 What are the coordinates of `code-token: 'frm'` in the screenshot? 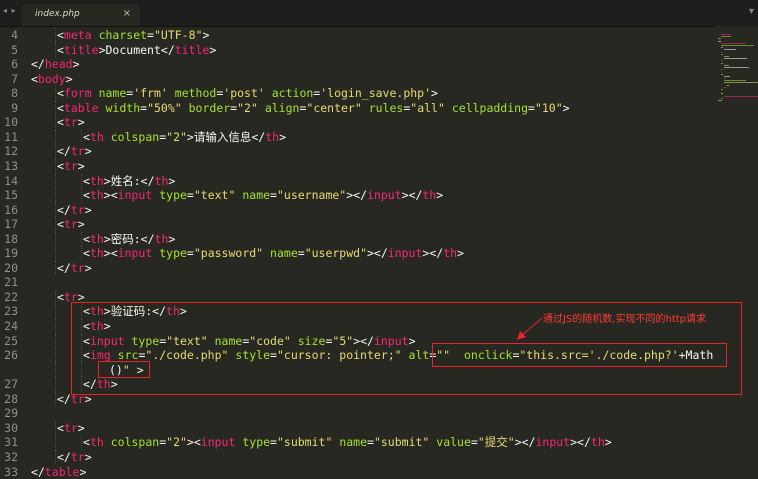 It's located at (150, 93).